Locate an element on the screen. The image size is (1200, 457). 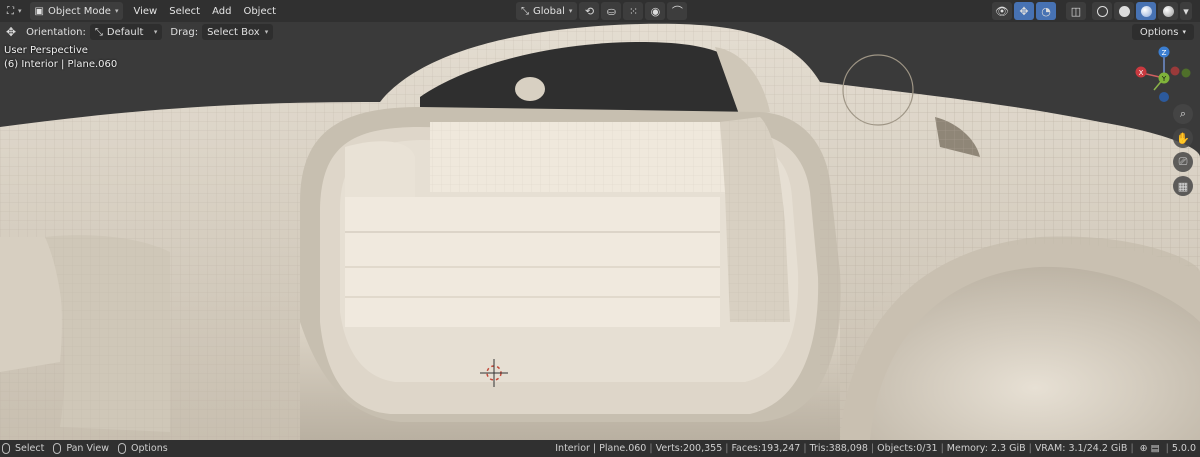
options-label: Options is located at coordinates (1159, 32).